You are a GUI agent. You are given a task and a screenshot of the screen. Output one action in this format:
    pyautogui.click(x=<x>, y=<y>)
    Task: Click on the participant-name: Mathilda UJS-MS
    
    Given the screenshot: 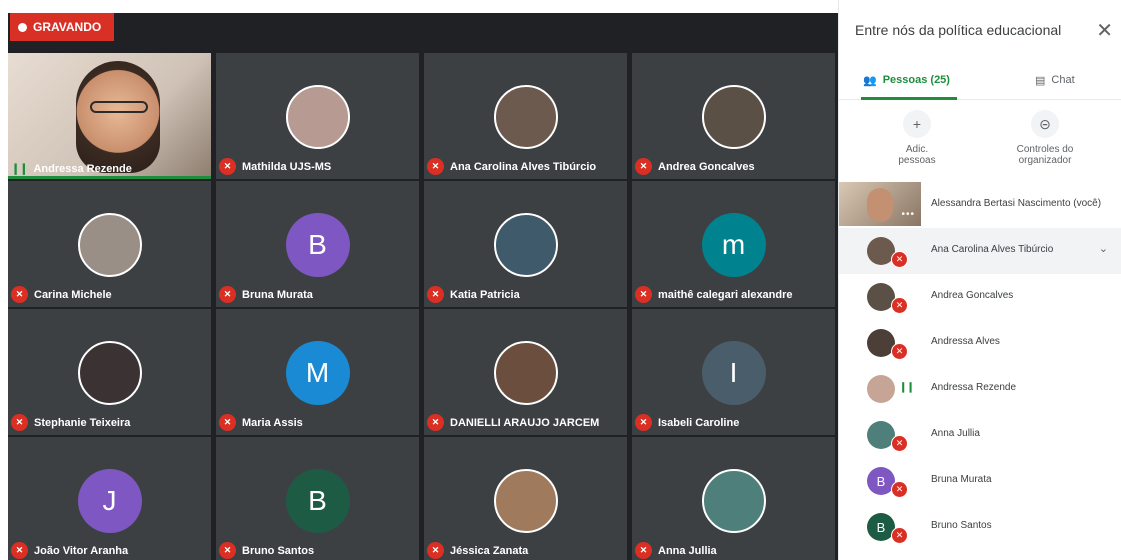 What is the action you would take?
    pyautogui.click(x=287, y=166)
    